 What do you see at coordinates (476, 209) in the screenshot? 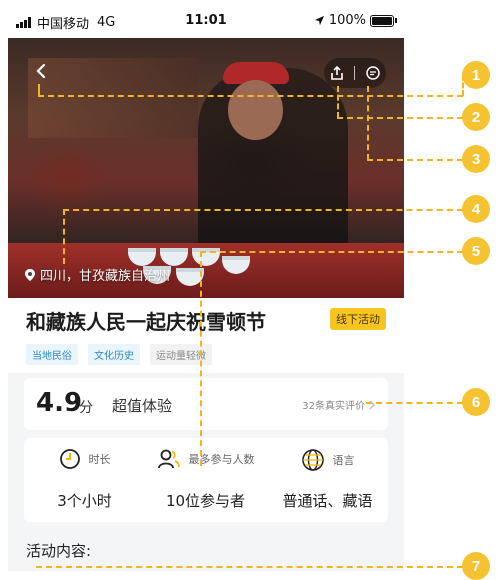
I see `annotation-marker-4: 4` at bounding box center [476, 209].